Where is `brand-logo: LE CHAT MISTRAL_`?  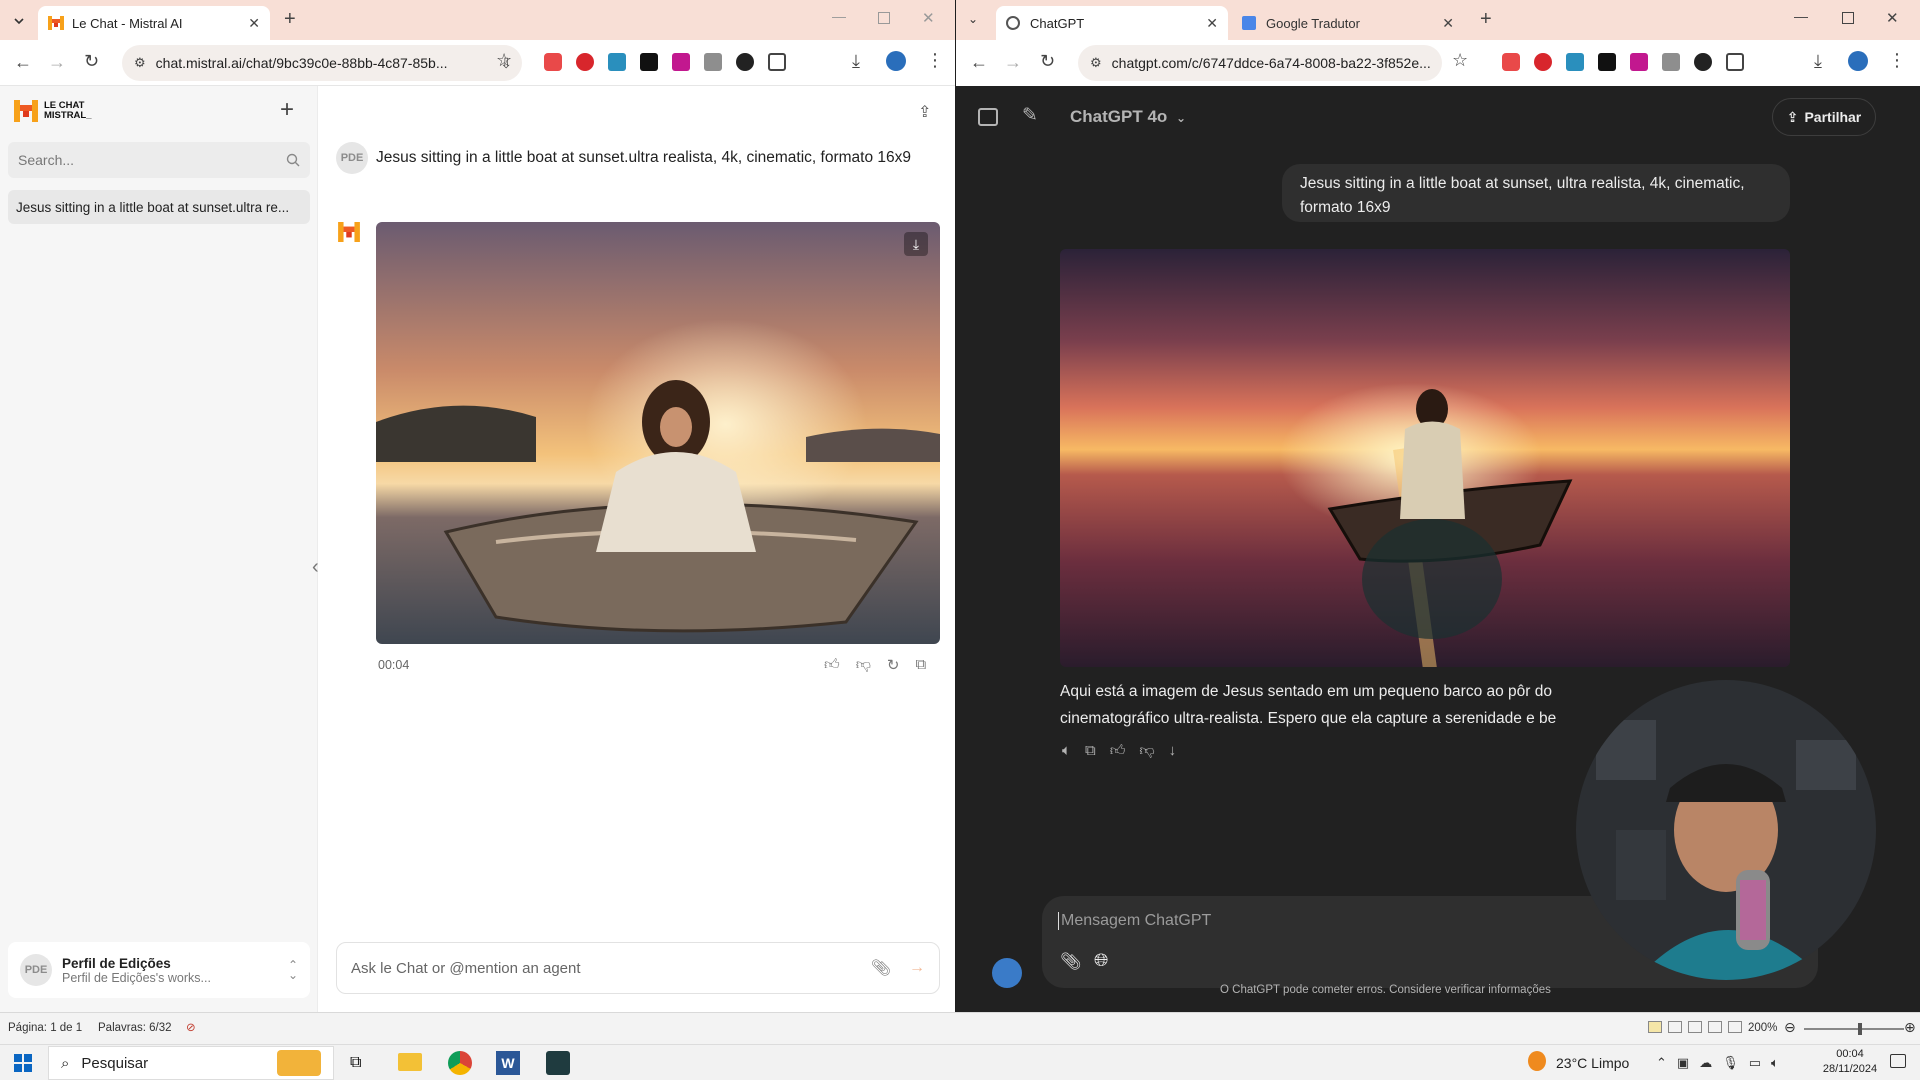
brand-logo: LE CHAT MISTRAL_ is located at coordinates (53, 111).